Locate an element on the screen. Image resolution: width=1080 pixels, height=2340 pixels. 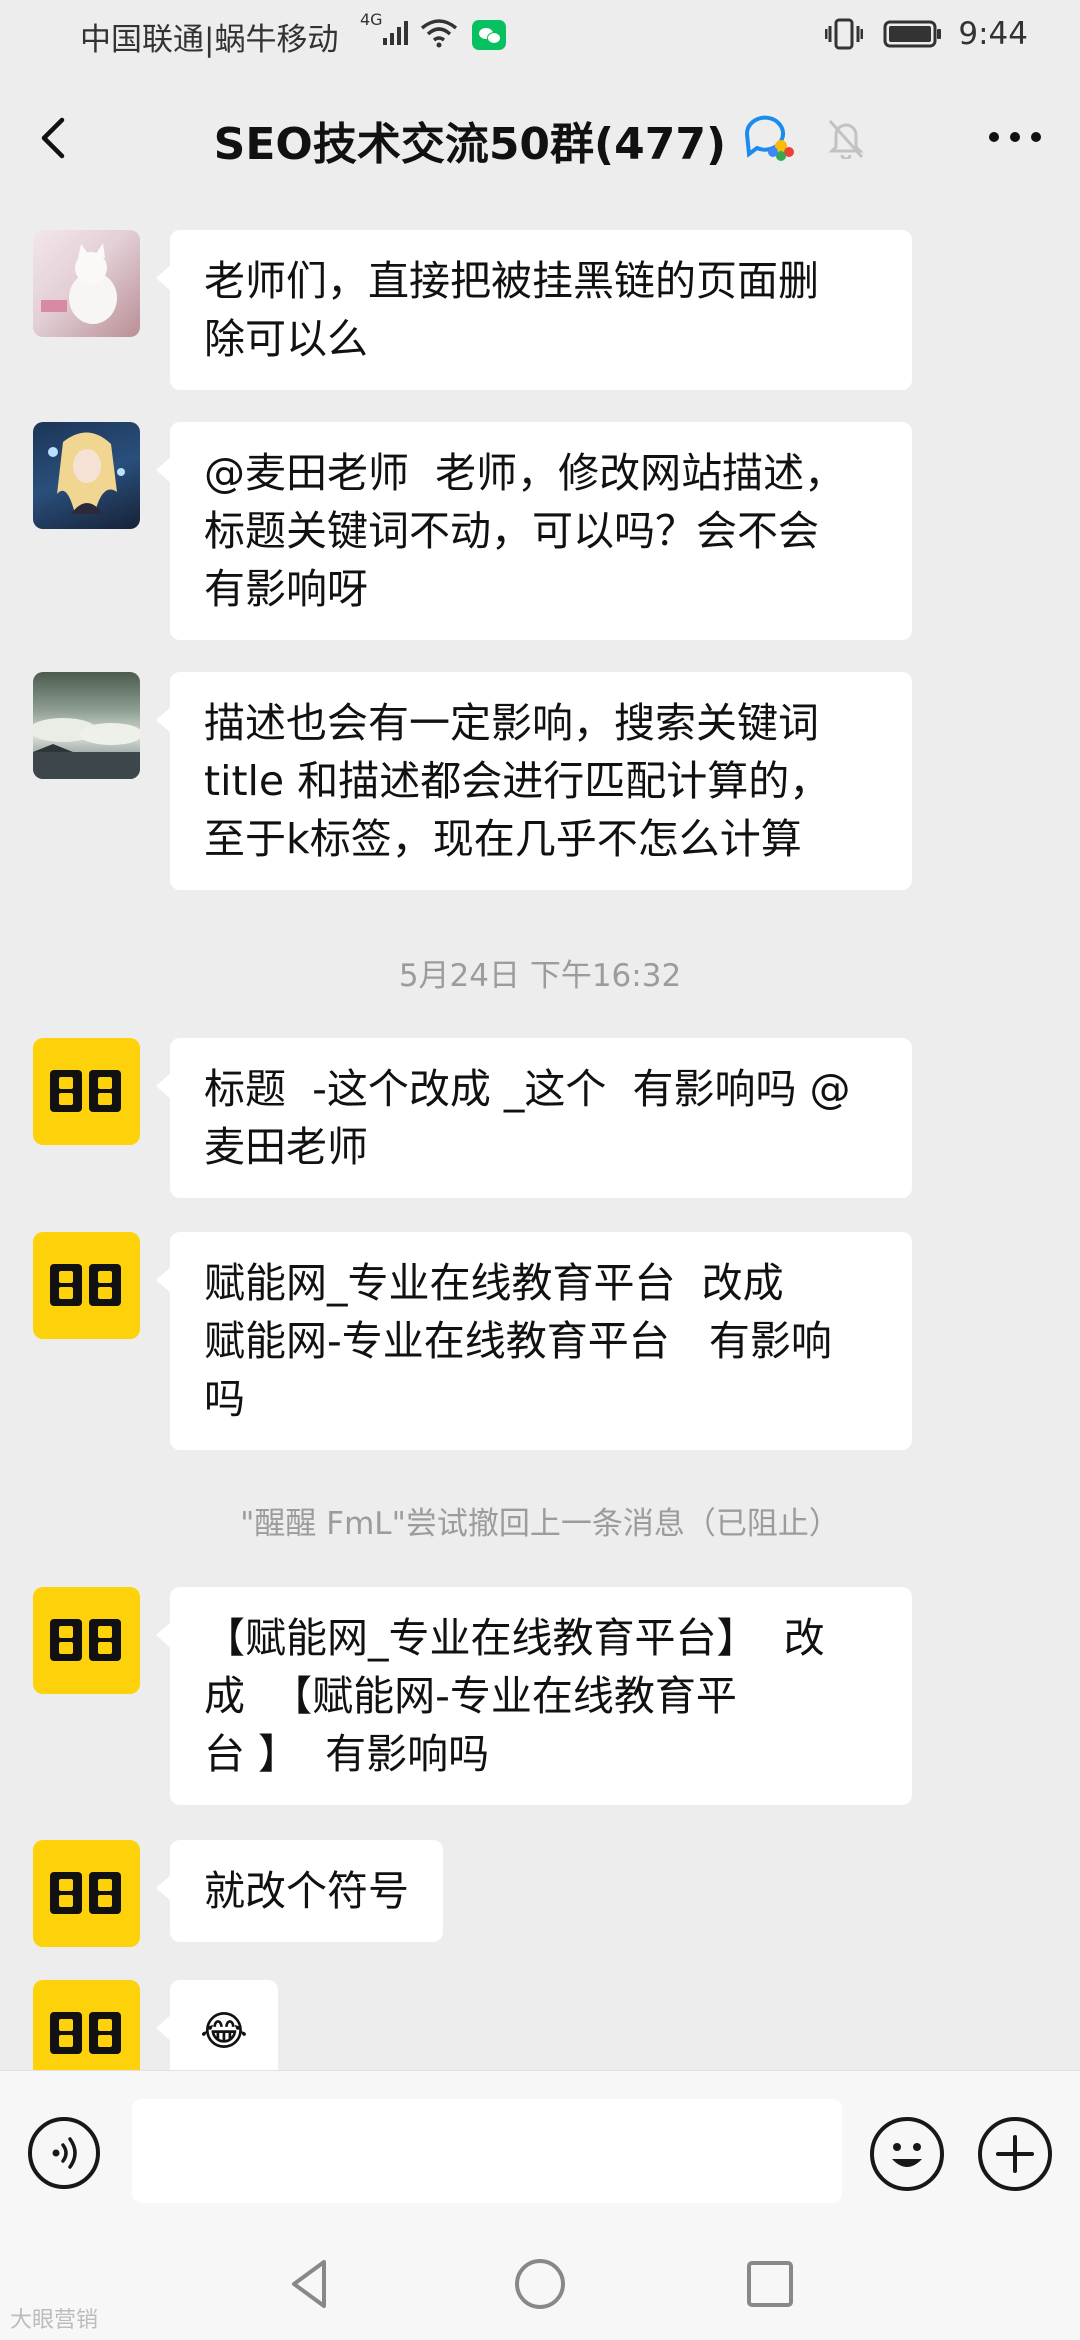
message-bubble: 老师们，直接把被挂黑链的页面删 除可以么 is located at coordinates (534, 310).